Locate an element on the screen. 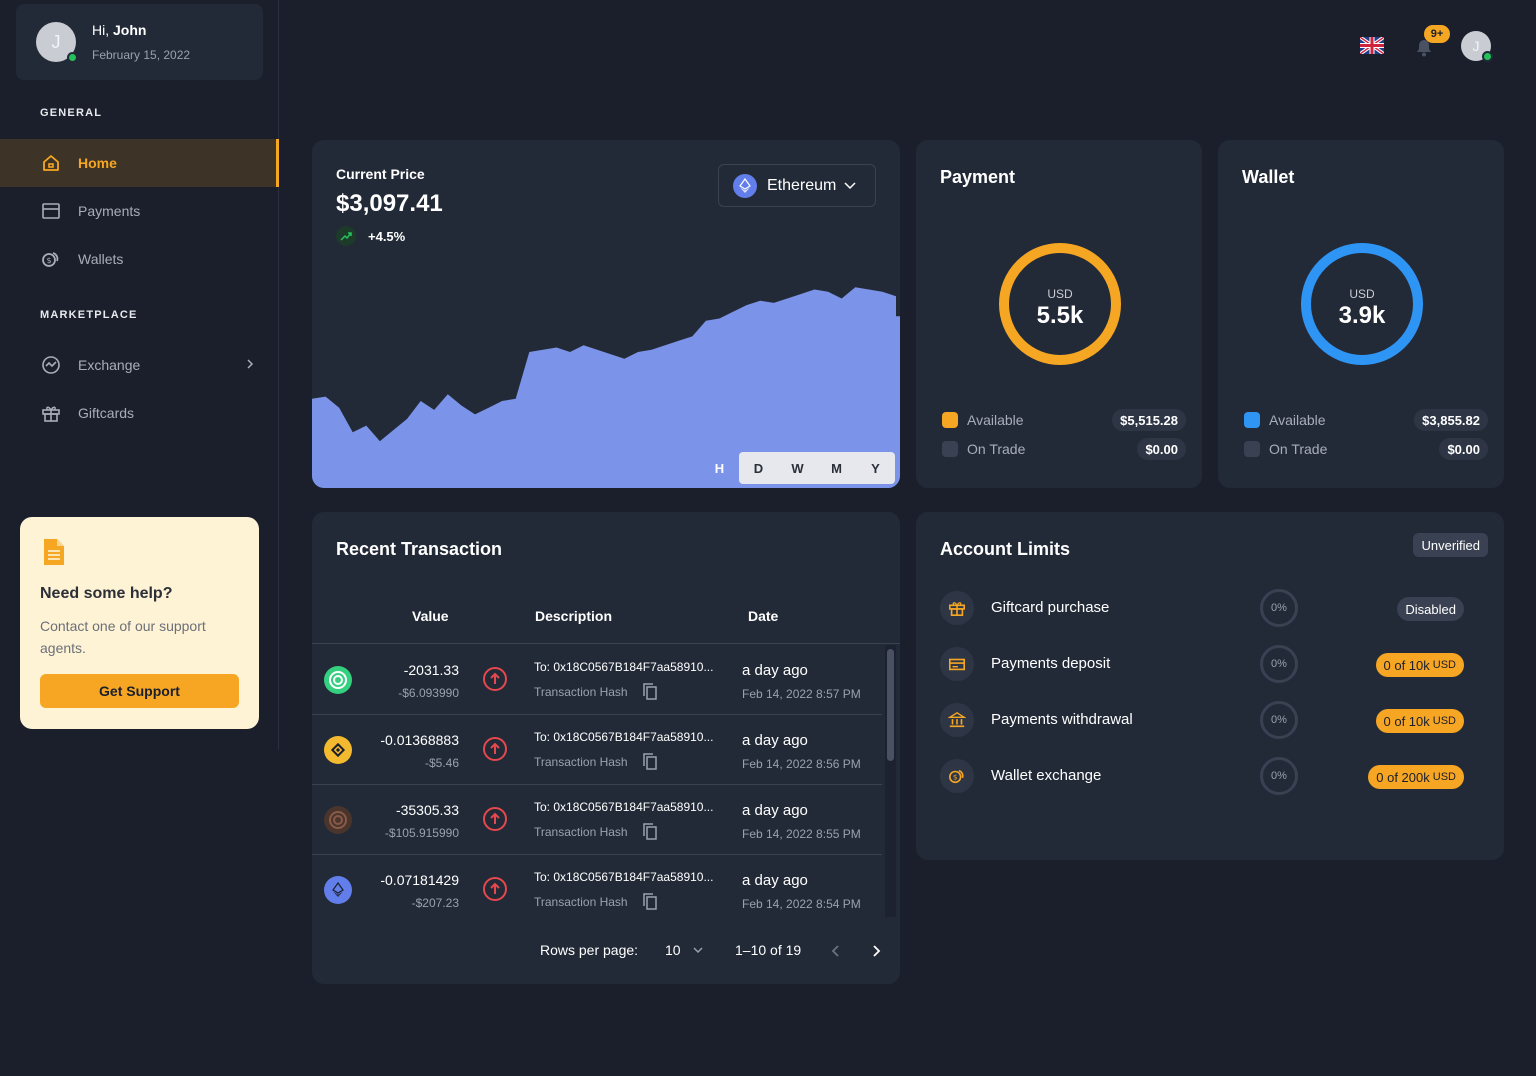 This screenshot has height=1076, width=1536. range-tabs: H D W M Y is located at coordinates (797, 468).